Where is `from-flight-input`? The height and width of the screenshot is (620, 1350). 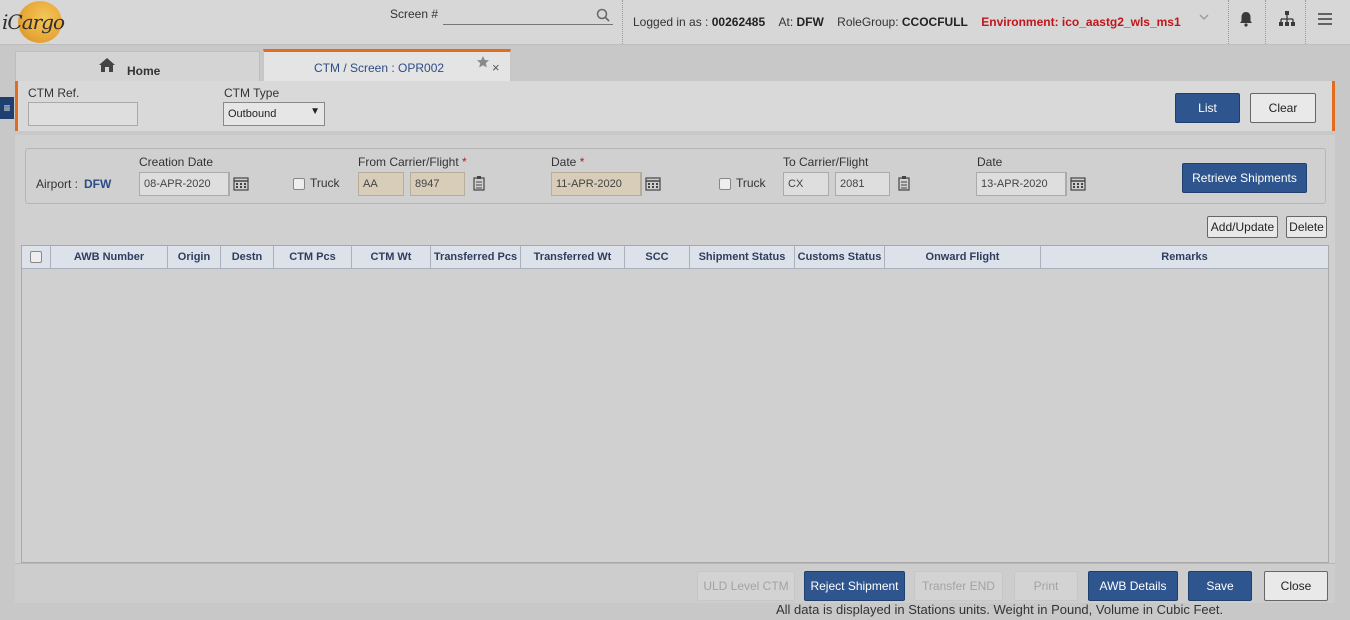 from-flight-input is located at coordinates (437, 184).